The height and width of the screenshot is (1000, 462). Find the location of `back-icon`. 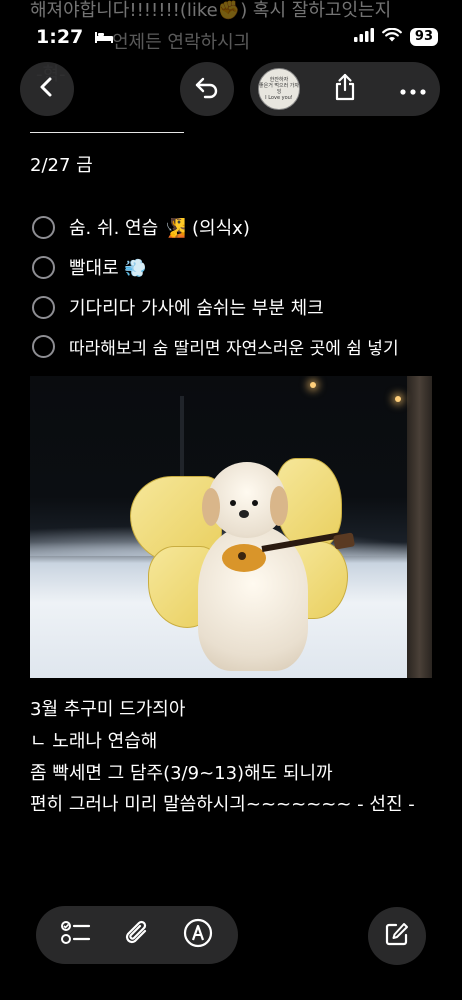

back-icon is located at coordinates (47, 89).